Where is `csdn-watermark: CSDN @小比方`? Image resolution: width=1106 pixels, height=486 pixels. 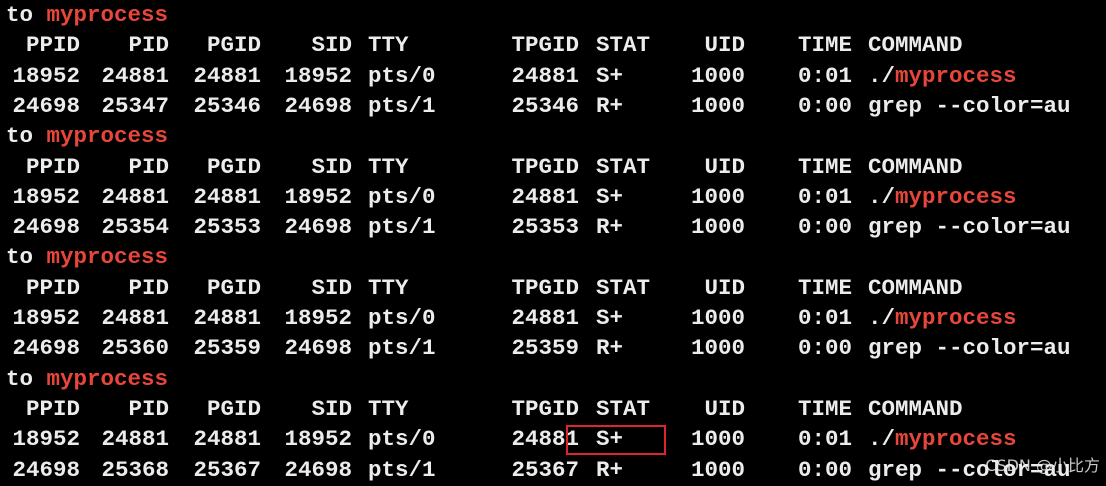
csdn-watermark: CSDN @小比方 is located at coordinates (1042, 465).